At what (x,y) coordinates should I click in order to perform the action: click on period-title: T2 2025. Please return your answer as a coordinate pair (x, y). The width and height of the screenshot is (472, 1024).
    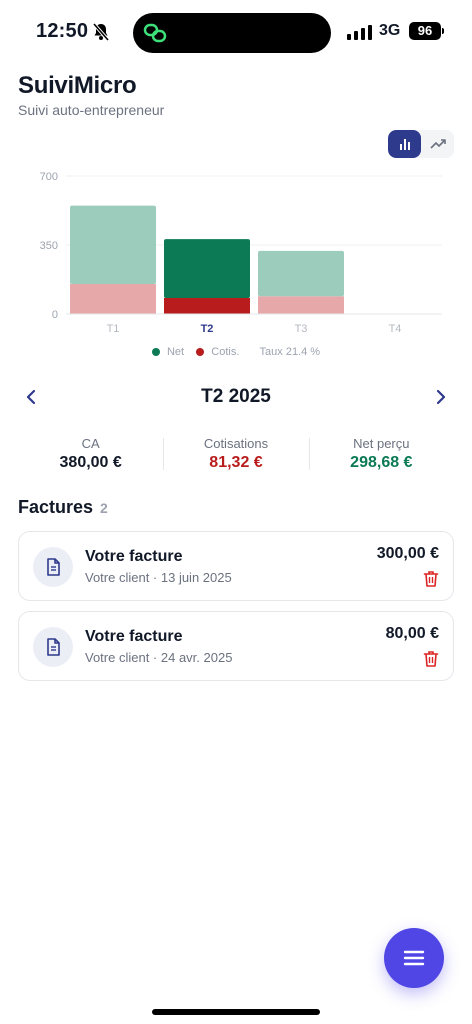
    Looking at the image, I should click on (236, 396).